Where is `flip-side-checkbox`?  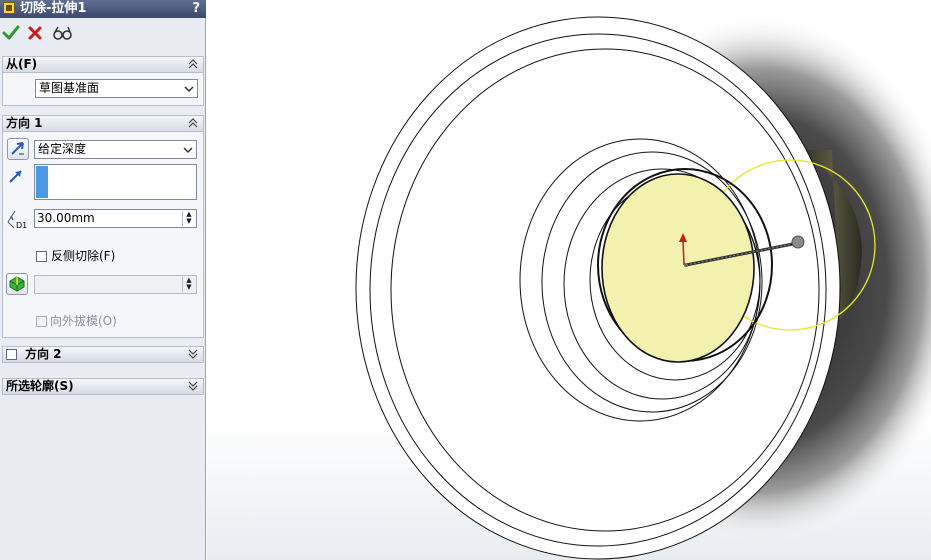
flip-side-checkbox is located at coordinates (41, 256).